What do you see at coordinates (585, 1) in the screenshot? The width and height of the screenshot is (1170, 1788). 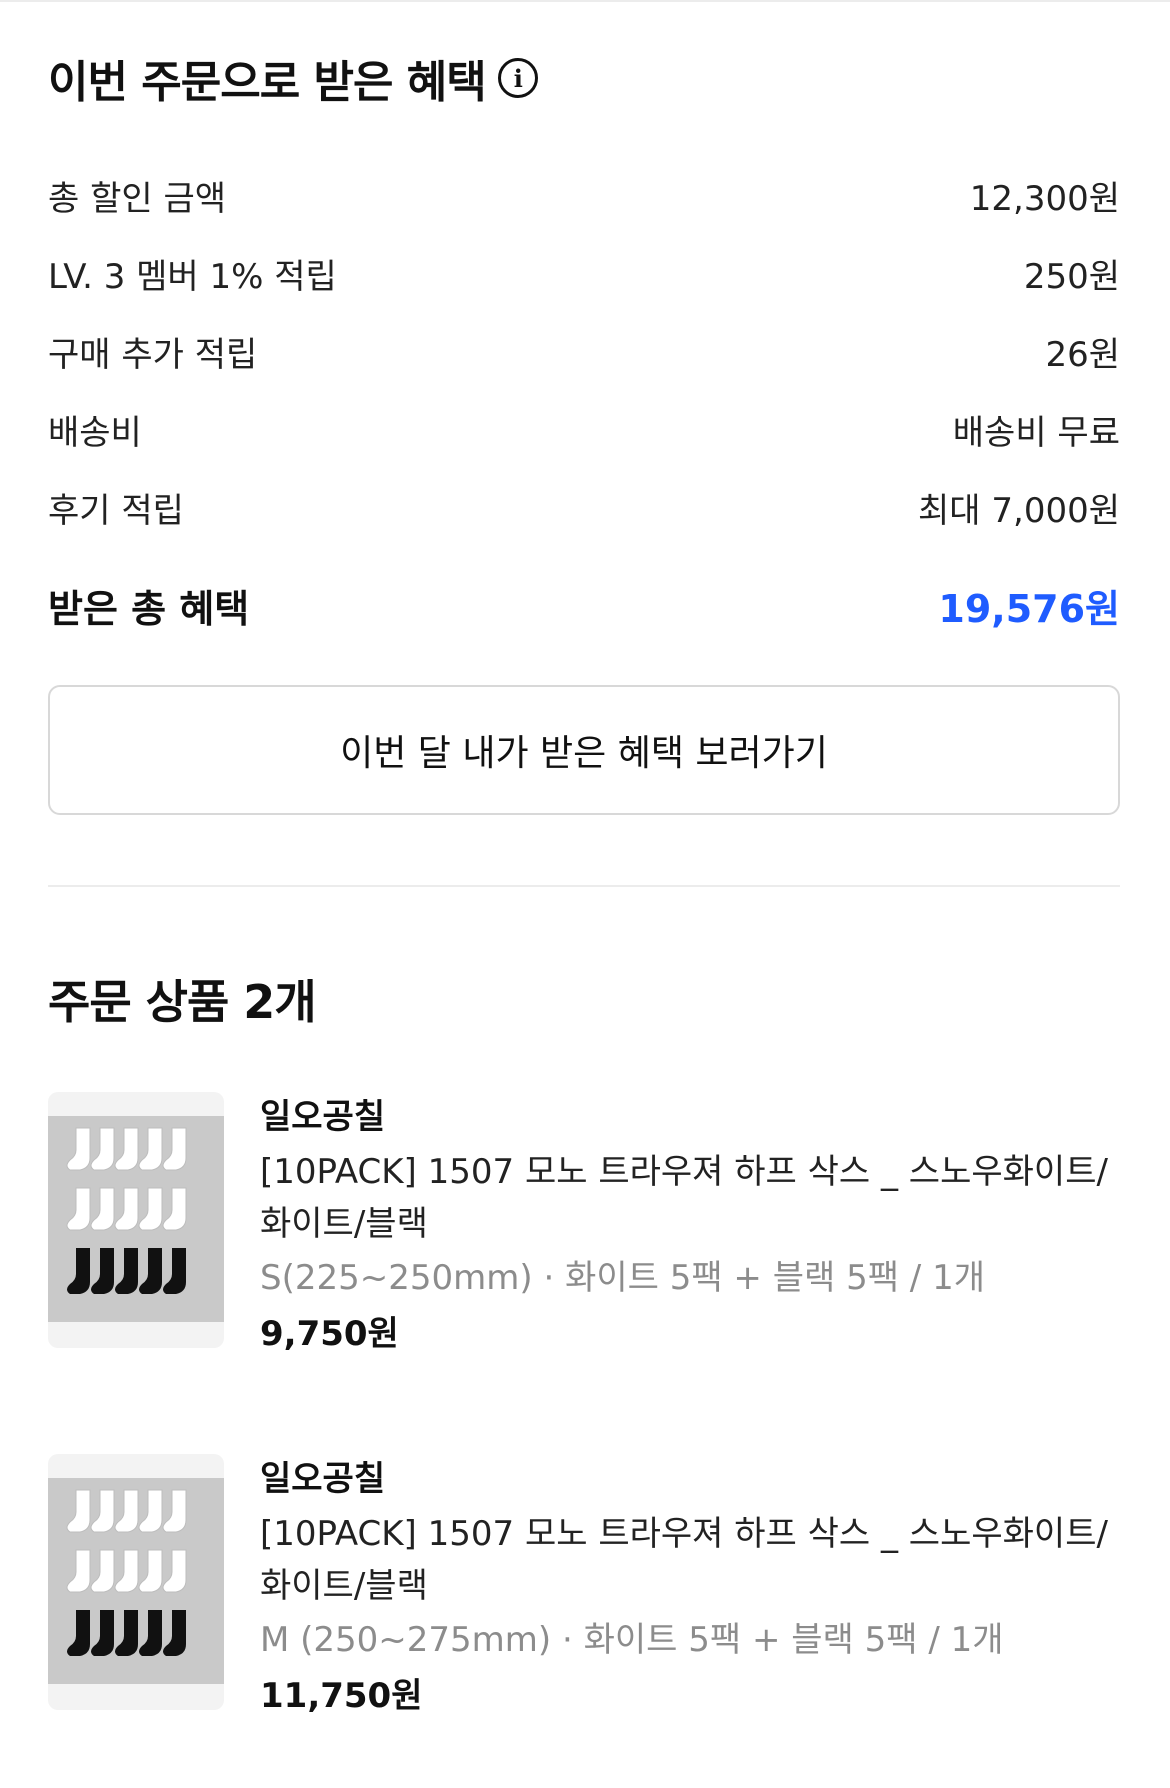 I see `top-divider` at bounding box center [585, 1].